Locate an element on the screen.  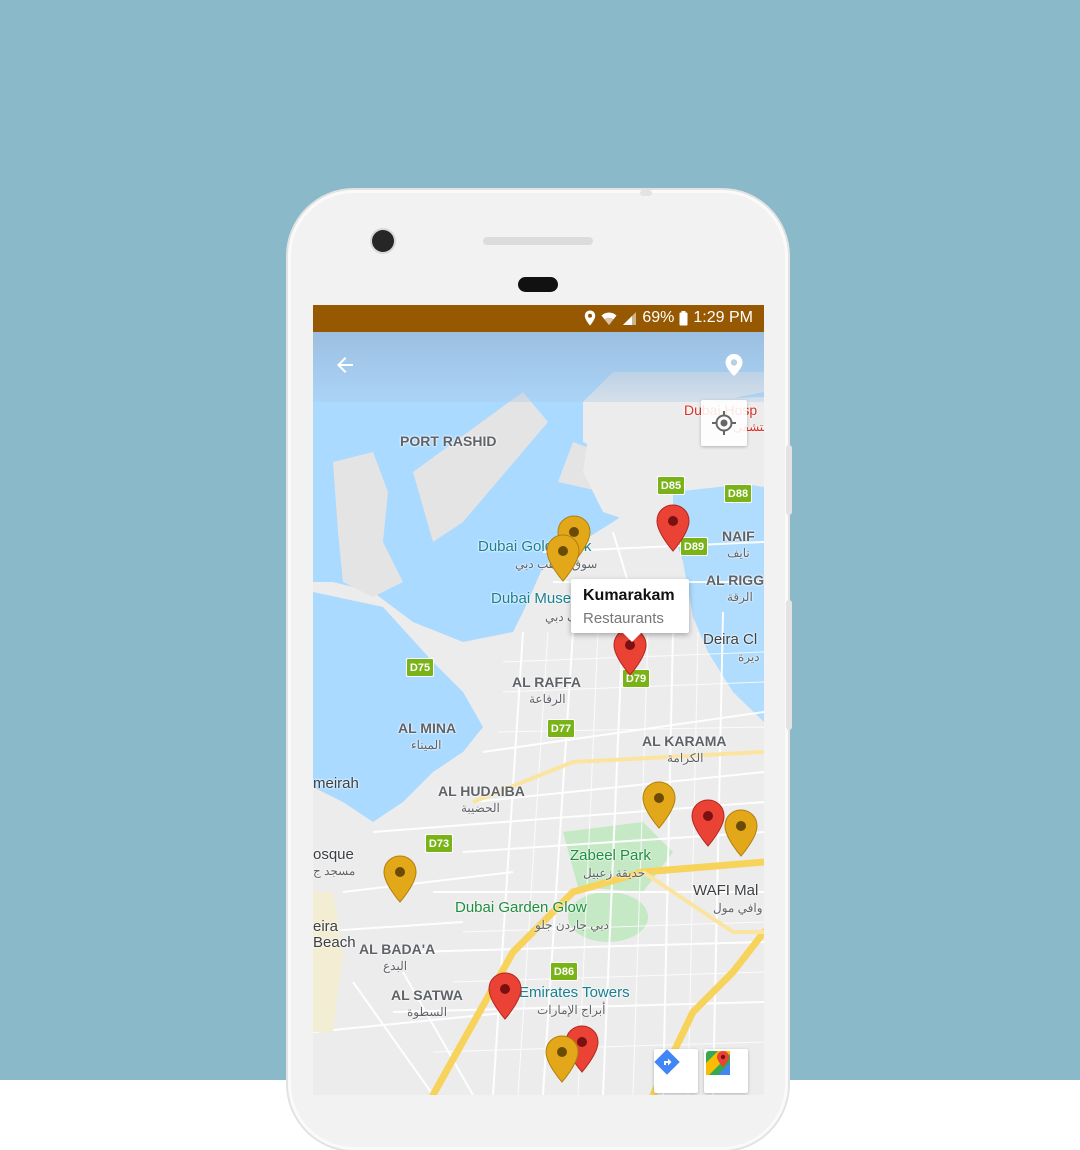
phone-volume-button is located at coordinates (789, 665).